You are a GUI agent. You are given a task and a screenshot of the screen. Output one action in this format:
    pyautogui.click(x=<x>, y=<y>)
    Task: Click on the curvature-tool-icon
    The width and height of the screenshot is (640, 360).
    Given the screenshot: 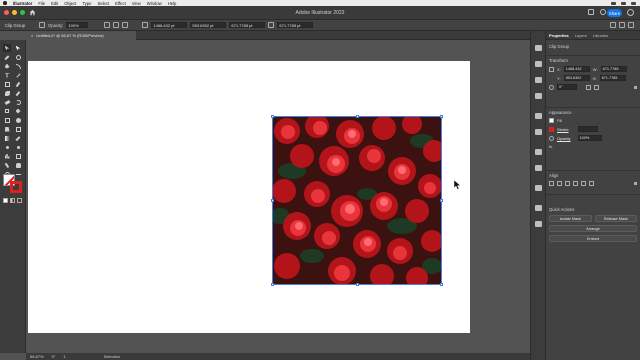 What is the action you would take?
    pyautogui.click(x=18, y=66)
    